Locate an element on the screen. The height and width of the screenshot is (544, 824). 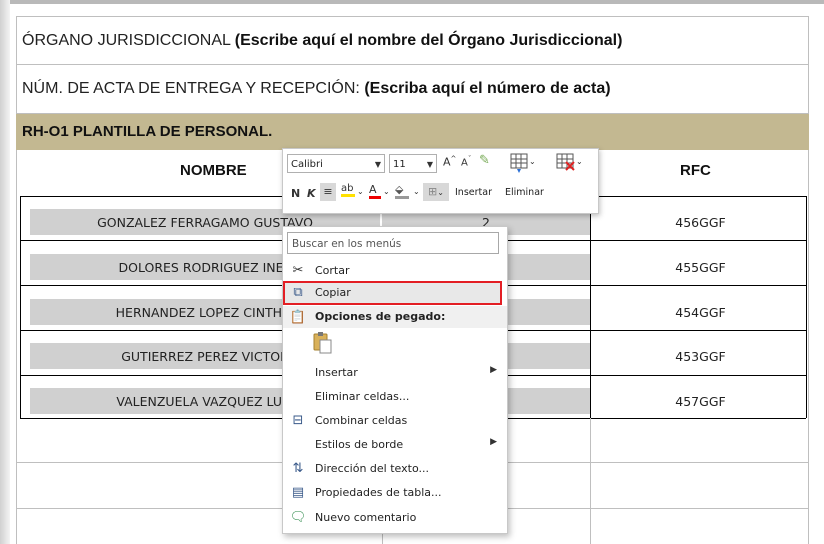
acta-hint: (Escriba aquí el número de acta) is located at coordinates (487, 88).